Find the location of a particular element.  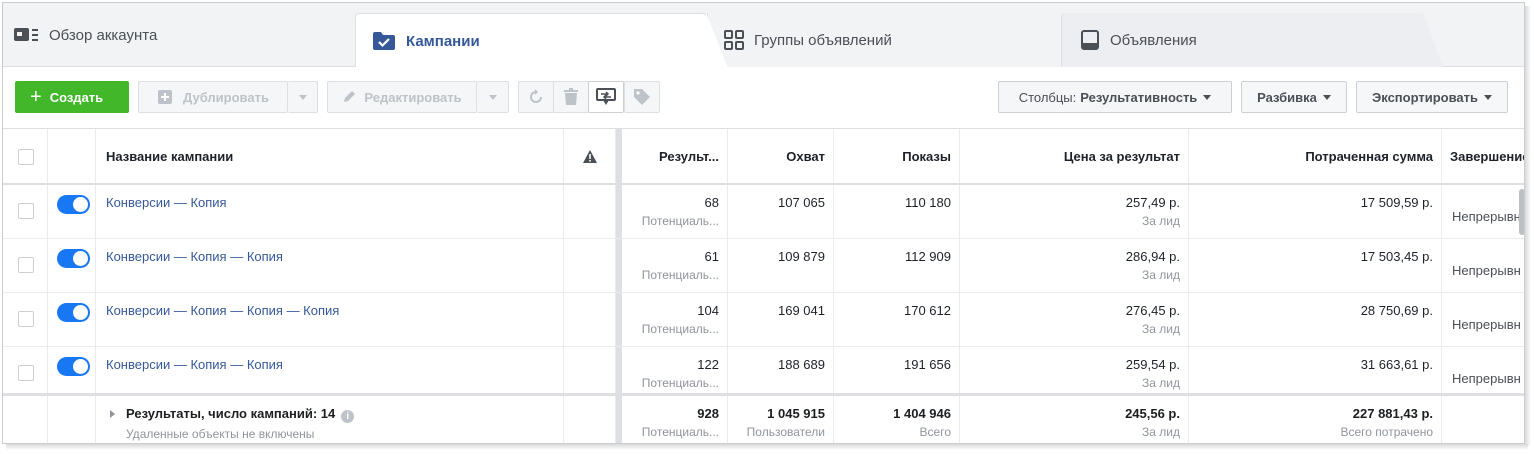

ab-test-icon is located at coordinates (606, 96).